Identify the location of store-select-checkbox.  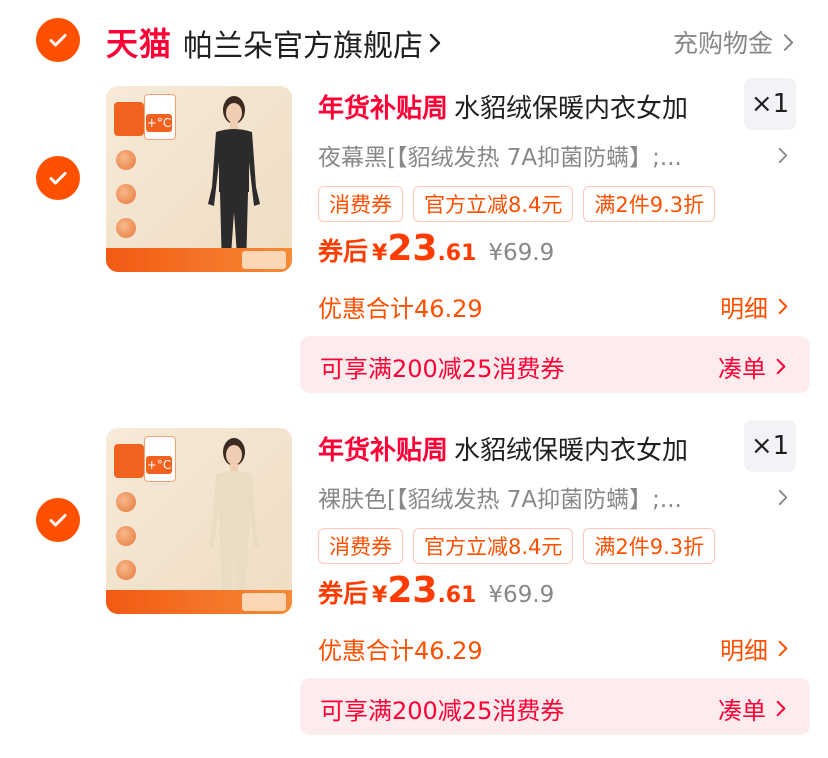
(58, 40).